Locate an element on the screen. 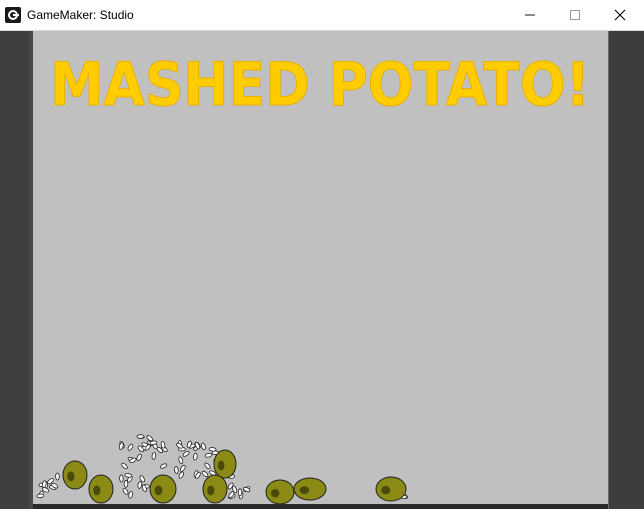  window-title: GameMaker: Studio is located at coordinates (80, 15).